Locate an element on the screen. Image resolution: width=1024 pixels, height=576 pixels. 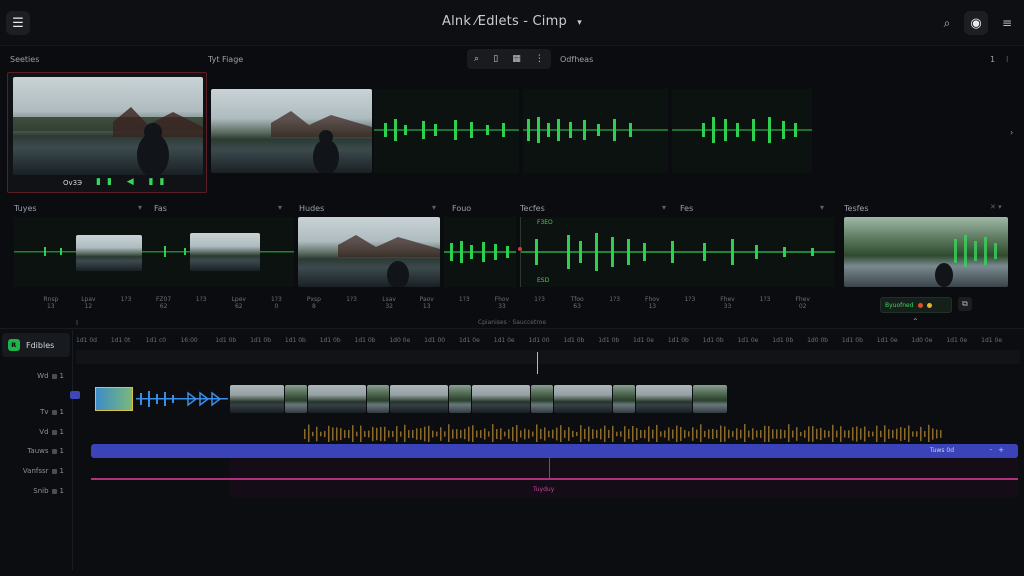
search-icon: ⌕ is located at coordinates (947, 23).